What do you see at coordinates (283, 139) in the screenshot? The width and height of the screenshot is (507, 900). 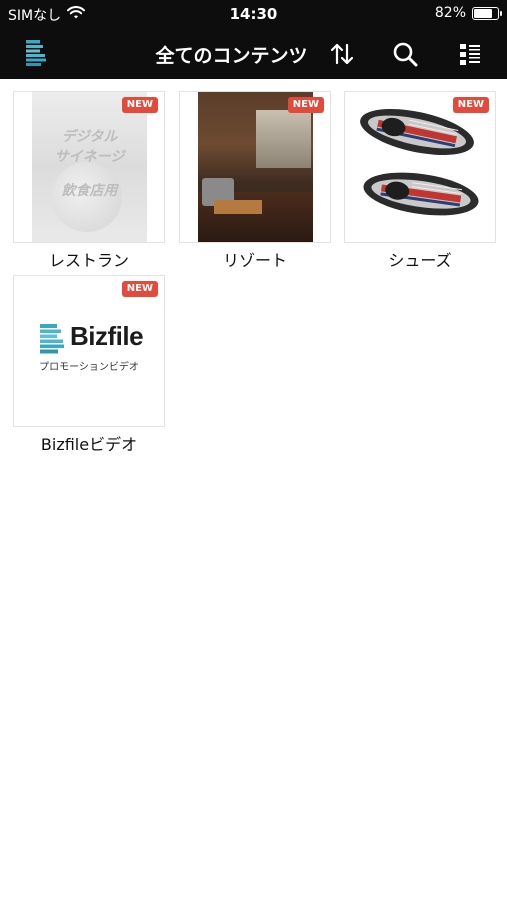 I see `window-graphic` at bounding box center [283, 139].